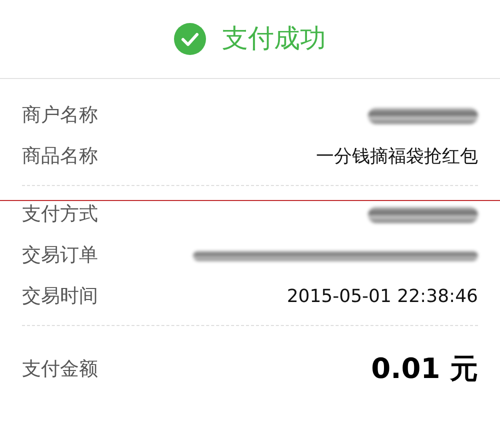 This screenshot has height=438, width=500. What do you see at coordinates (274, 39) in the screenshot?
I see `page-title: 支付成功` at bounding box center [274, 39].